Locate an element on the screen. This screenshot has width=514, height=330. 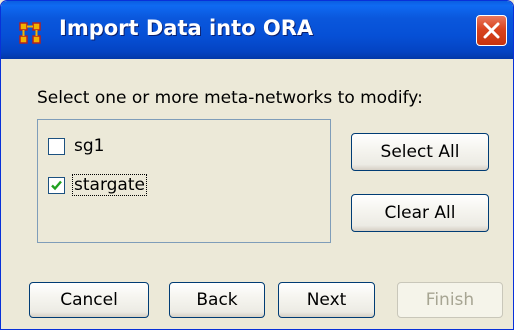
window-title: Import Data into ORA is located at coordinates (186, 28).